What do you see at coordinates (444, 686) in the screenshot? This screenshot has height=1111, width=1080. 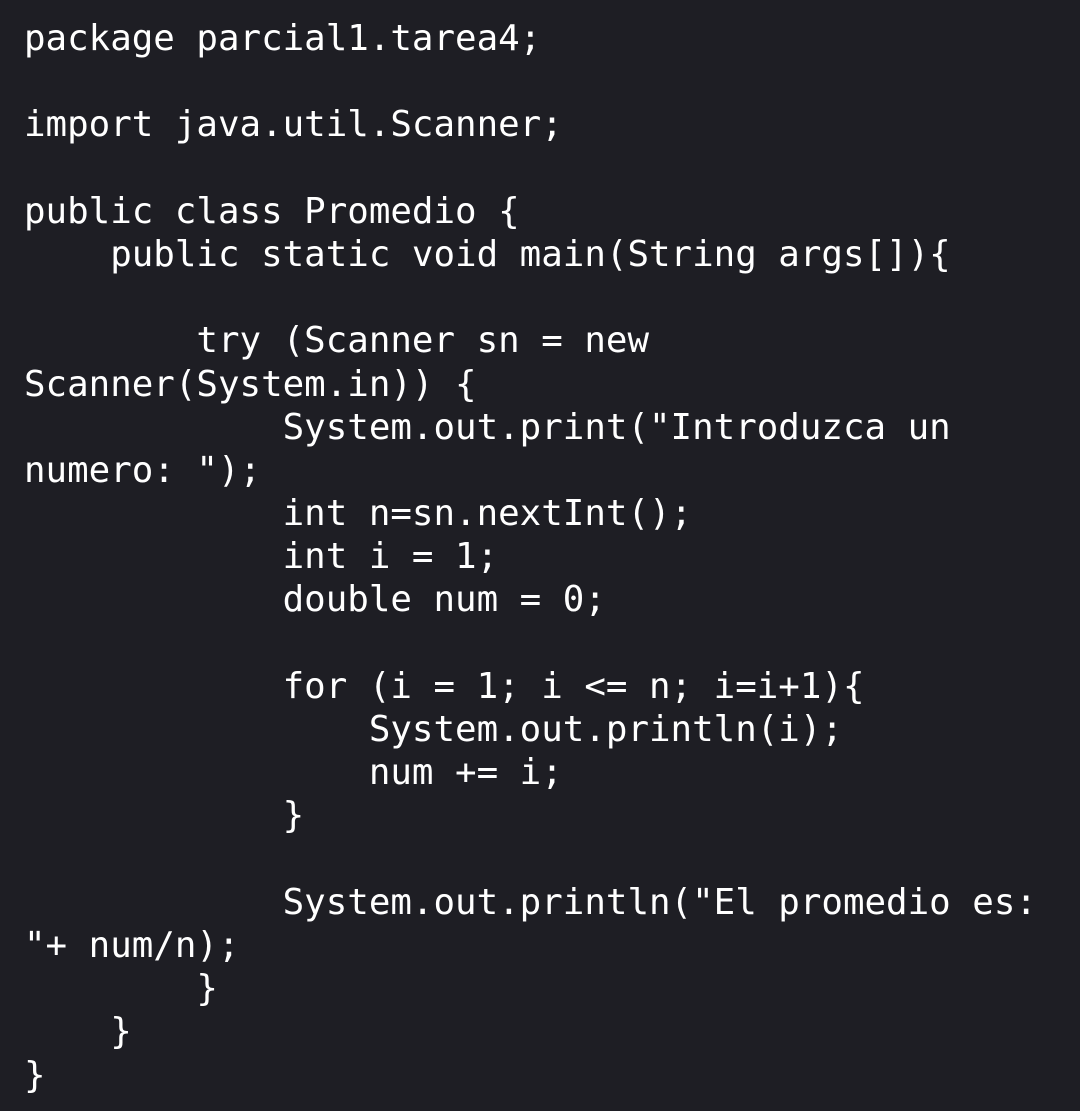 I see `code-line: for (i = 1; i <= n; i=i+1){` at bounding box center [444, 686].